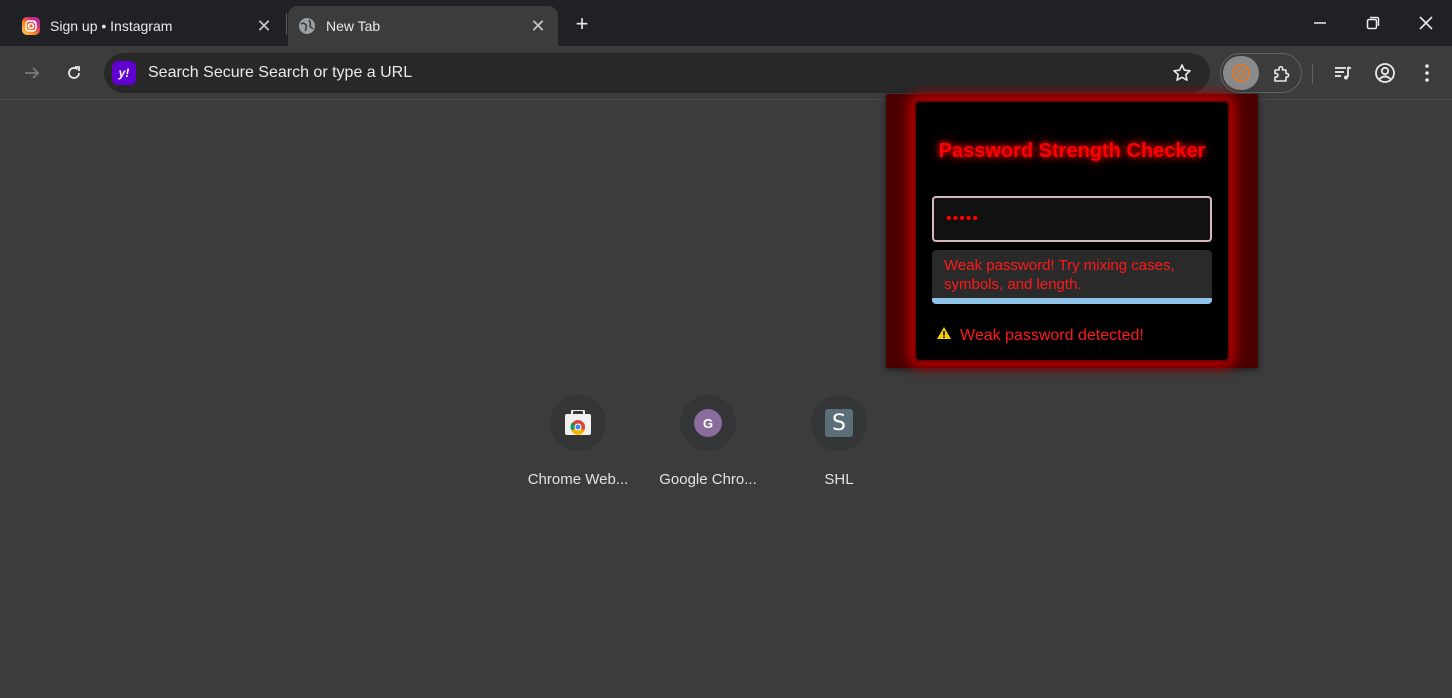 The width and height of the screenshot is (1452, 698). What do you see at coordinates (582, 24) in the screenshot?
I see `new-tab-button: +` at bounding box center [582, 24].